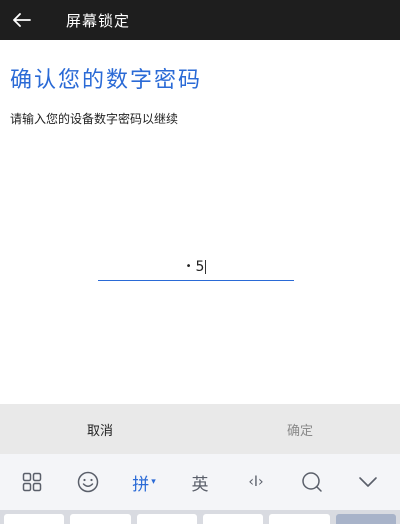  I want to click on search-icon, so click(312, 482).